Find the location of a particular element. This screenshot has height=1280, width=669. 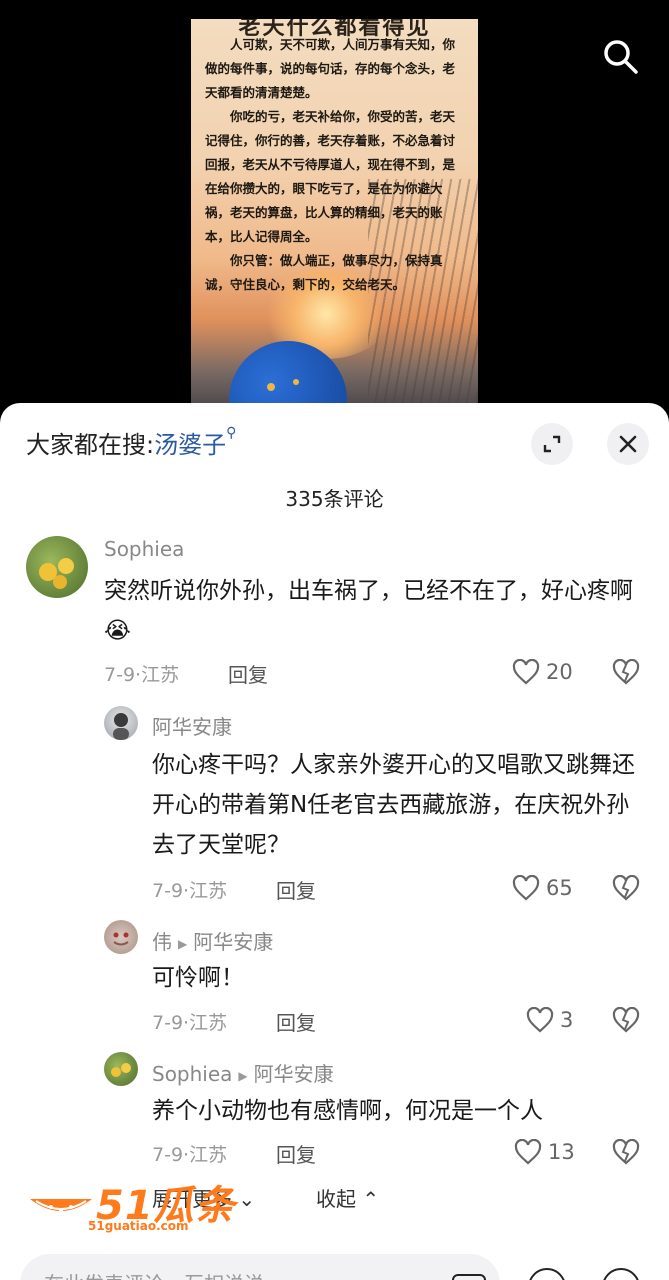

close-button is located at coordinates (628, 444).